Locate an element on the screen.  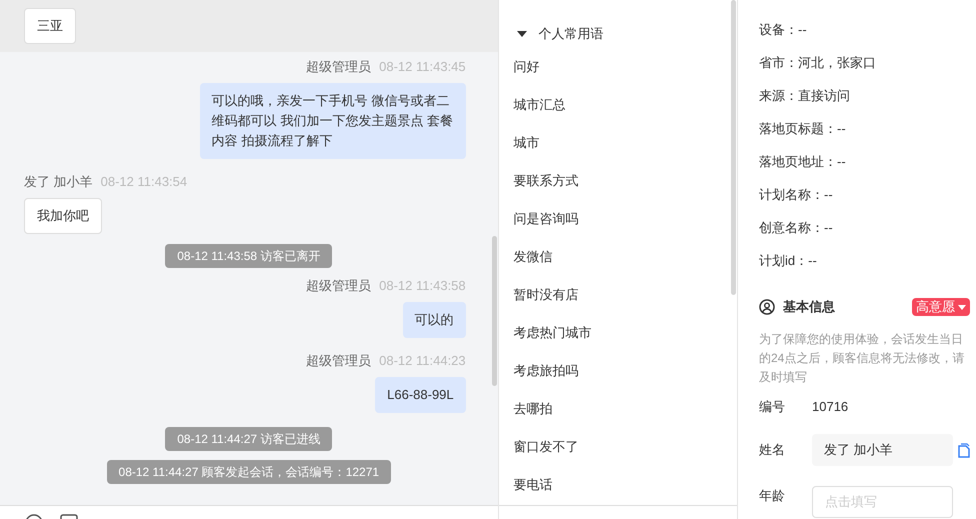
intent-tag: 高意愿 is located at coordinates (941, 307).